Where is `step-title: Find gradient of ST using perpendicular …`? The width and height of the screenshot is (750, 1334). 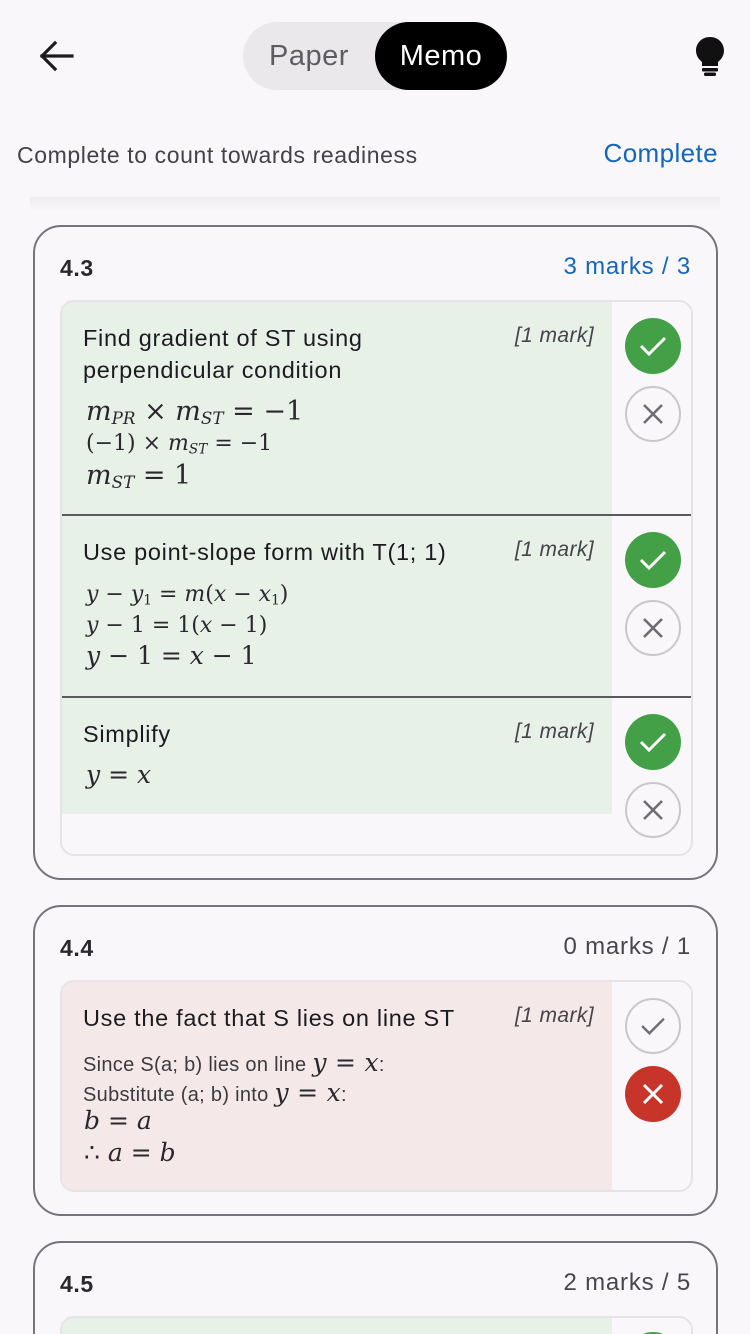
step-title: Find gradient of ST using perpendicular … is located at coordinates (223, 354).